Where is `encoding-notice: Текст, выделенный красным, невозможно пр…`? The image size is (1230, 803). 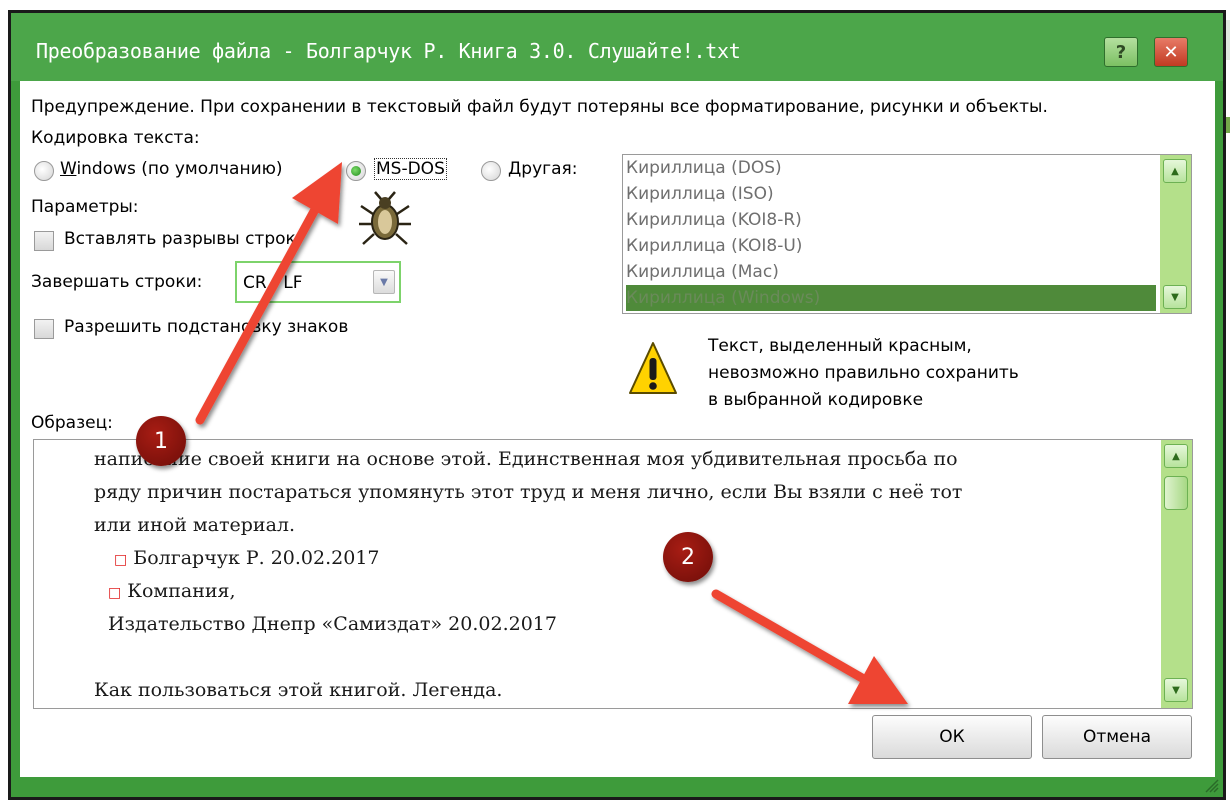 encoding-notice: Текст, выделенный красным, невозможно пр… is located at coordinates (863, 373).